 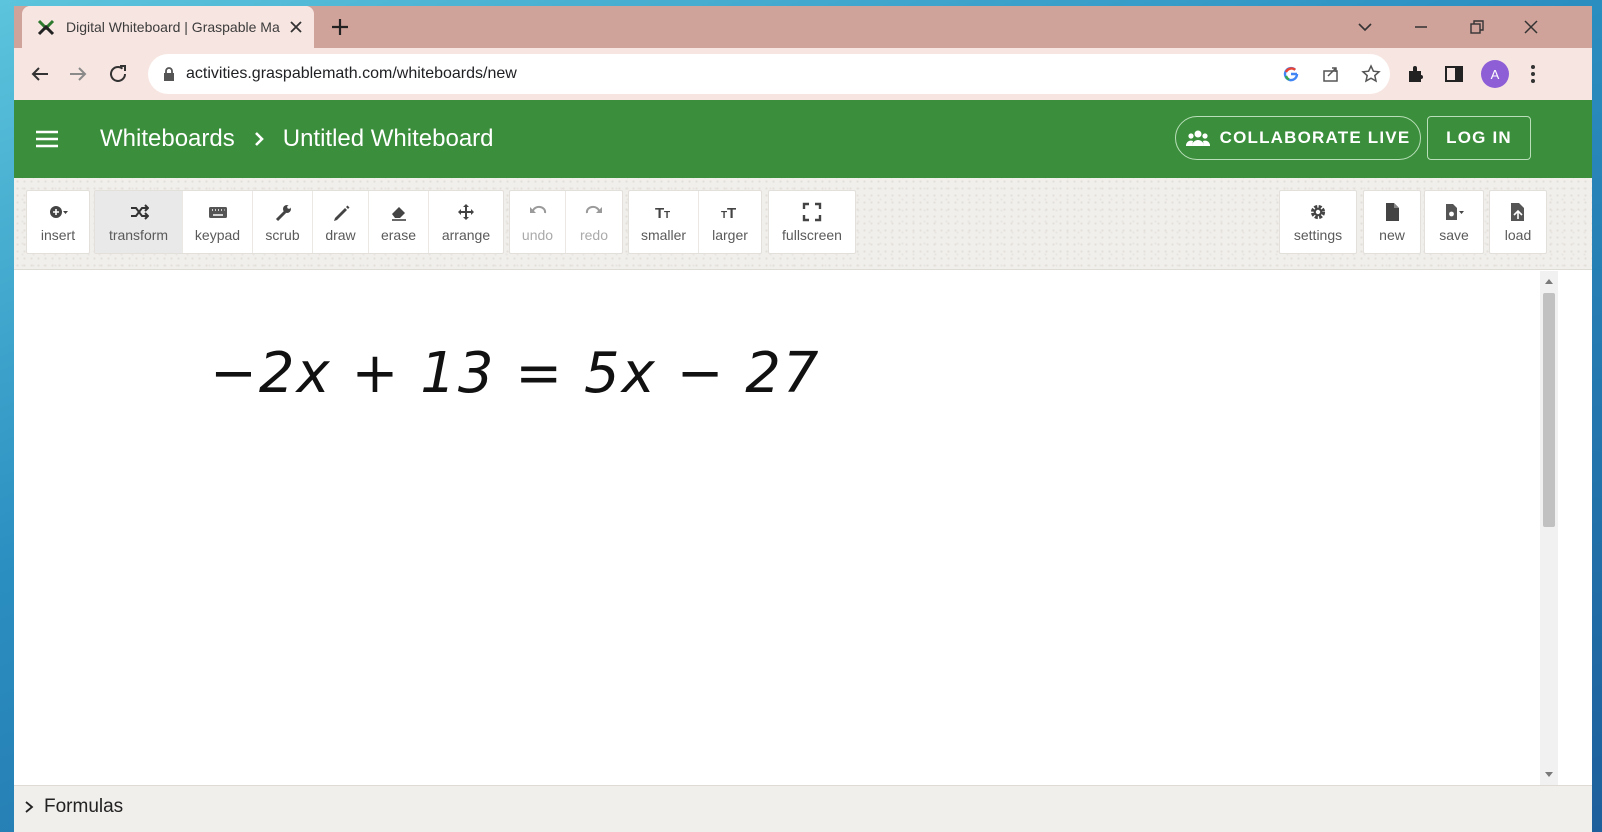 What do you see at coordinates (466, 234) in the screenshot?
I see `tool-label: arrange` at bounding box center [466, 234].